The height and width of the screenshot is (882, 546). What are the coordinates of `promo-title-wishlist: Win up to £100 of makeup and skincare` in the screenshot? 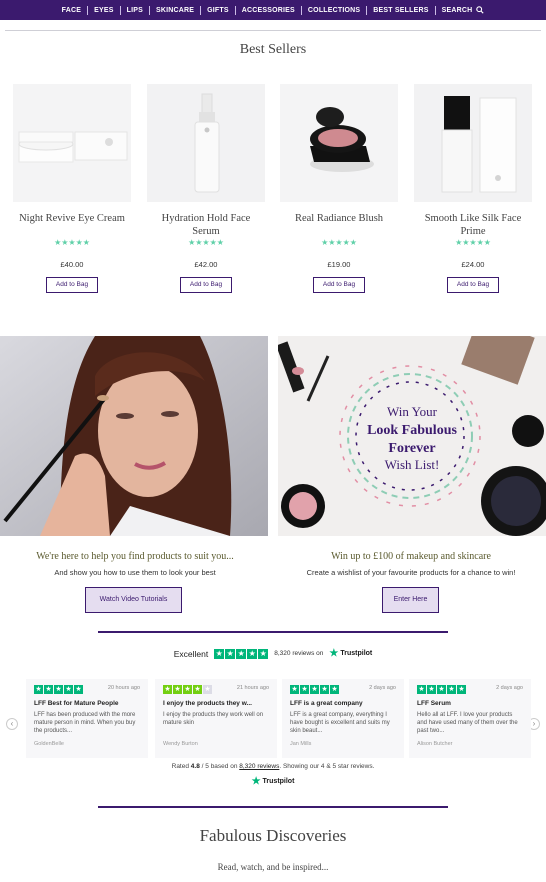 It's located at (411, 556).